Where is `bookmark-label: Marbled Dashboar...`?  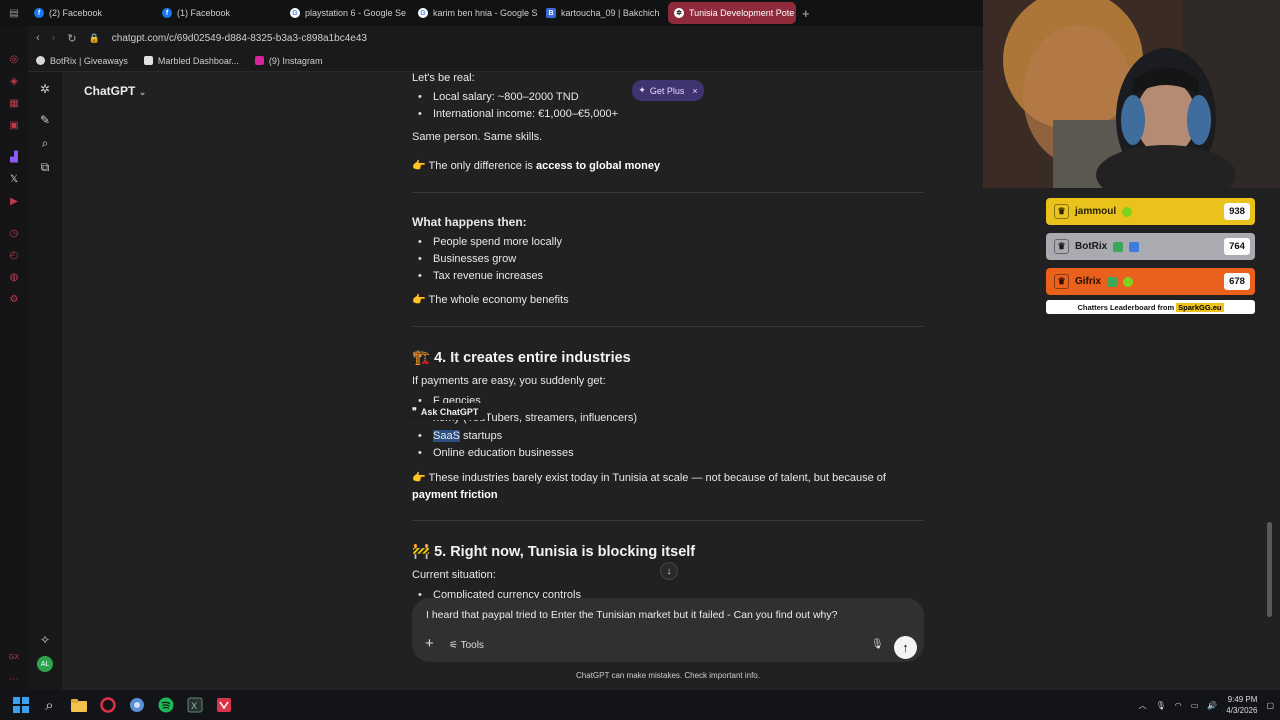
bookmark-label: Marbled Dashboar... is located at coordinates (198, 60).